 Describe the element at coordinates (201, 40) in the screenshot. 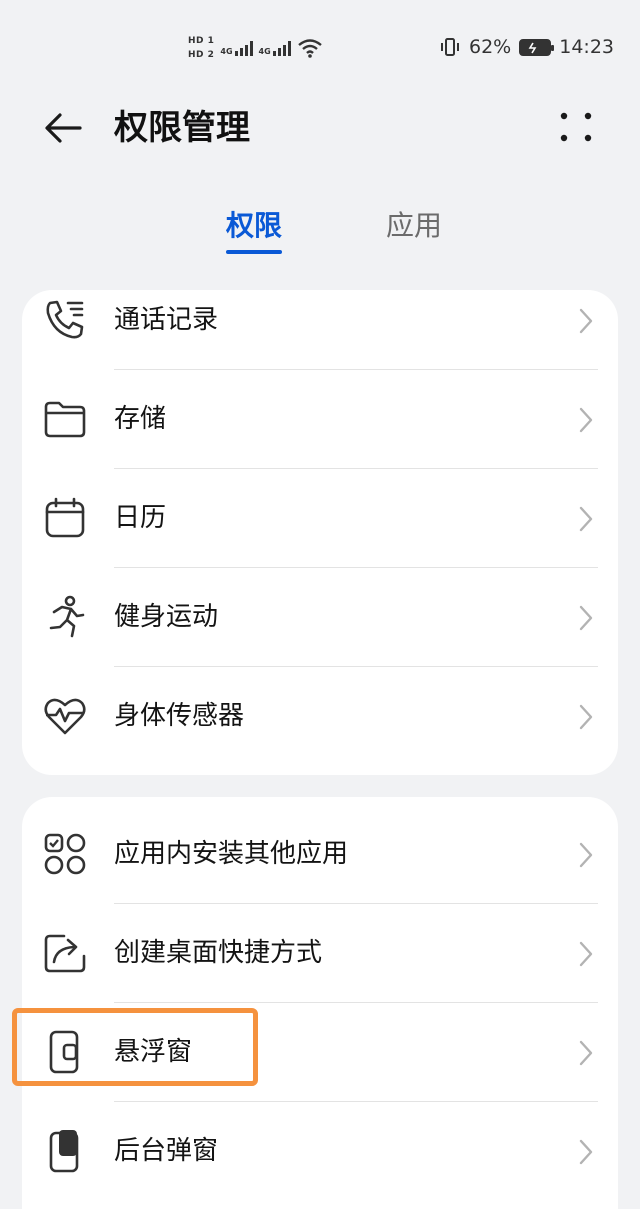

I see `sim1-label: HD 1` at that location.